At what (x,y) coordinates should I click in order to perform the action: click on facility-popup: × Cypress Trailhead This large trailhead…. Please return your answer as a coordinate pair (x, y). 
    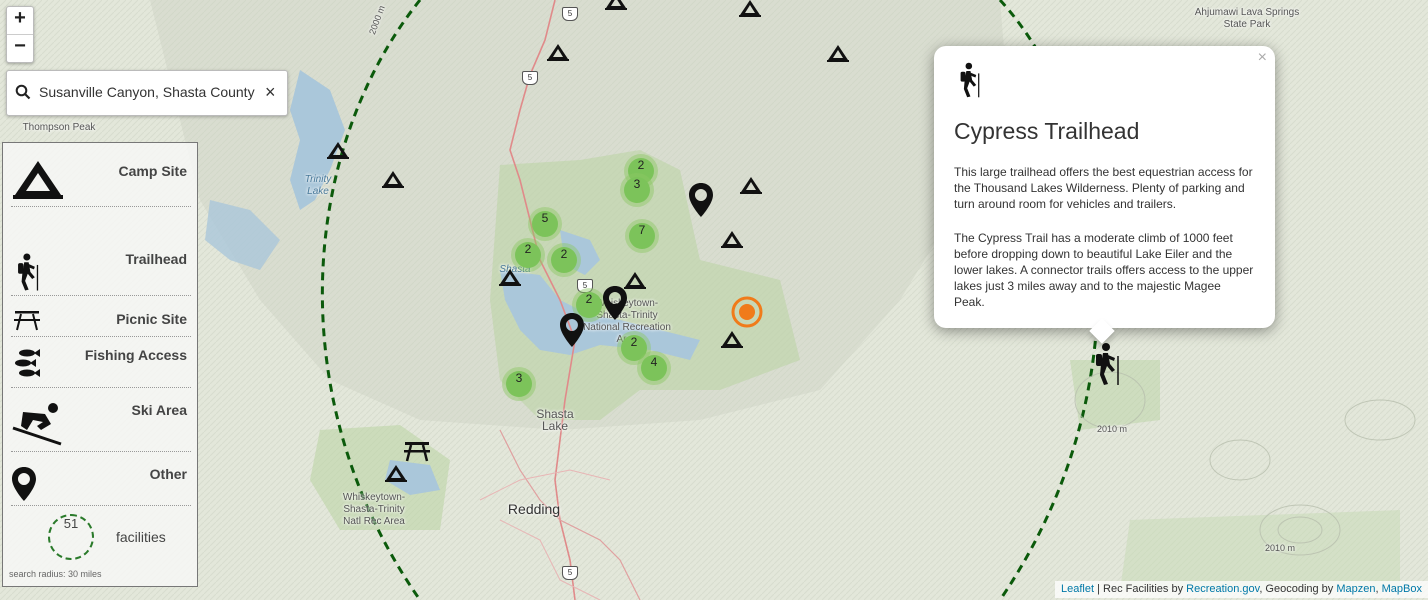
    Looking at the image, I should click on (1104, 195).